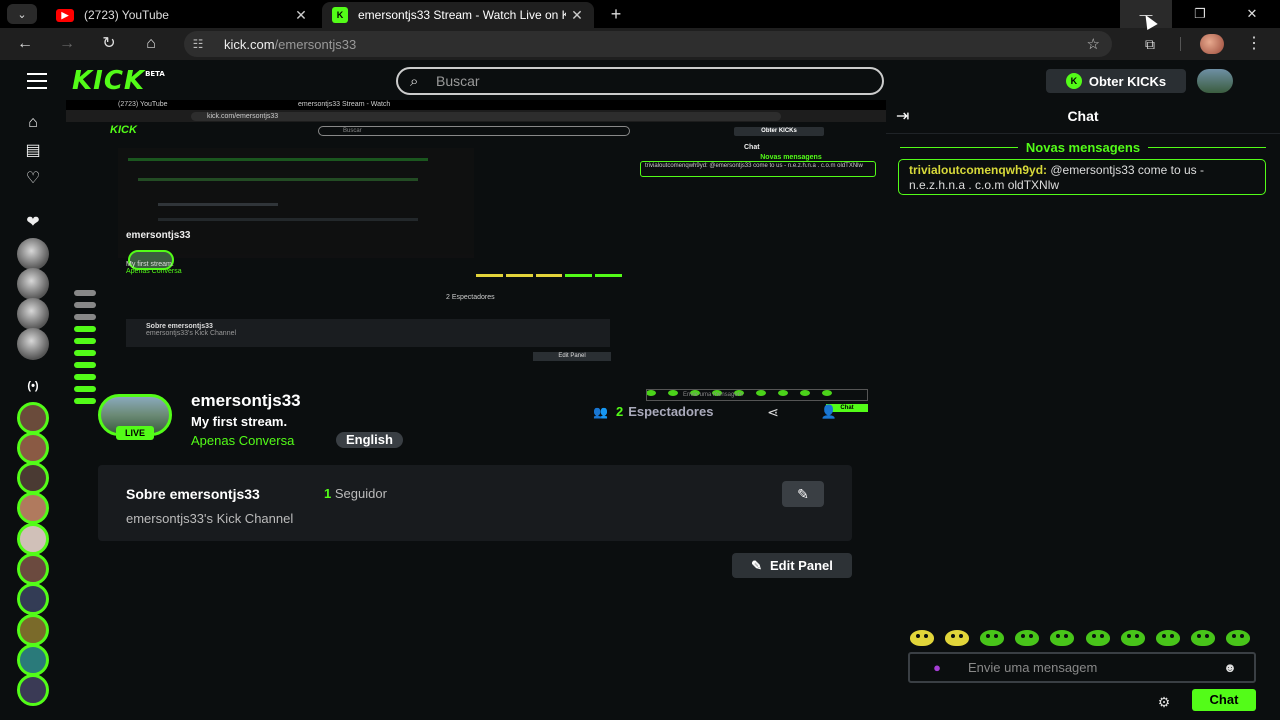  I want to click on youtube-icon: ▶, so click(65, 15).